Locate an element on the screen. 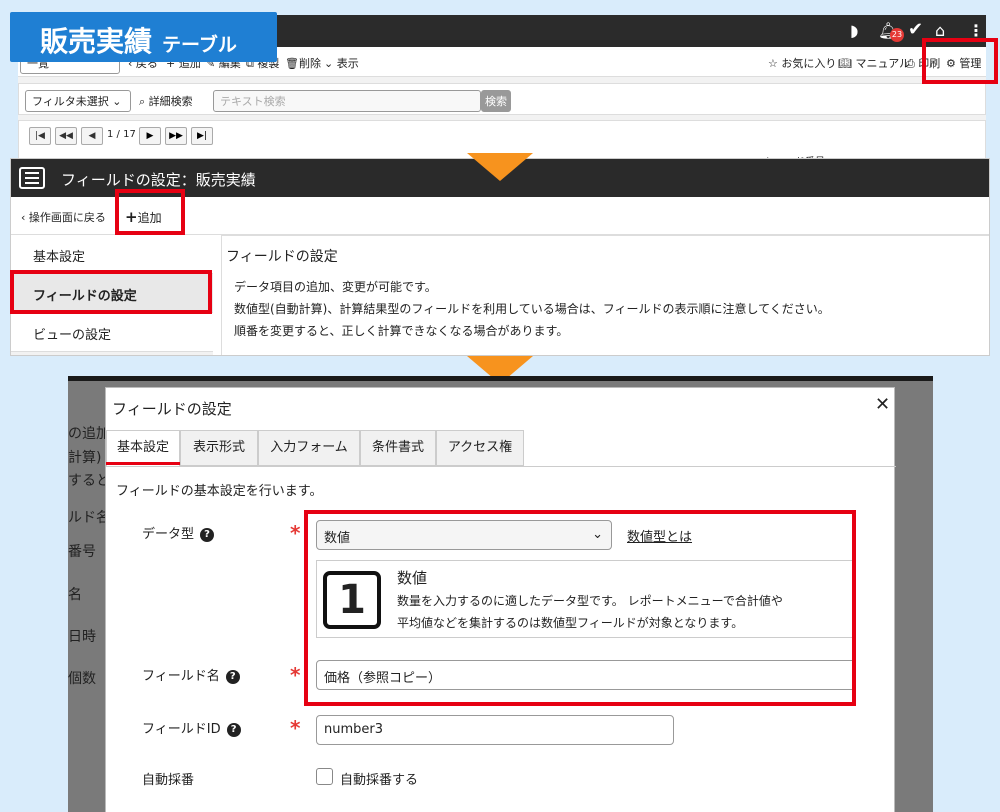 The width and height of the screenshot is (1000, 812). field-id-label: フィールドID? is located at coordinates (191, 727).